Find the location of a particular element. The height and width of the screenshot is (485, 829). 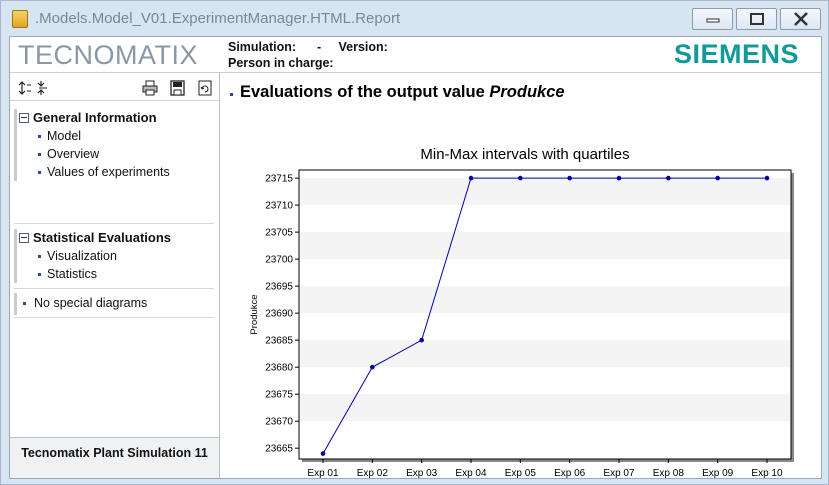

nav-group-header: Statistical Evaluations is located at coordinates (116, 238).